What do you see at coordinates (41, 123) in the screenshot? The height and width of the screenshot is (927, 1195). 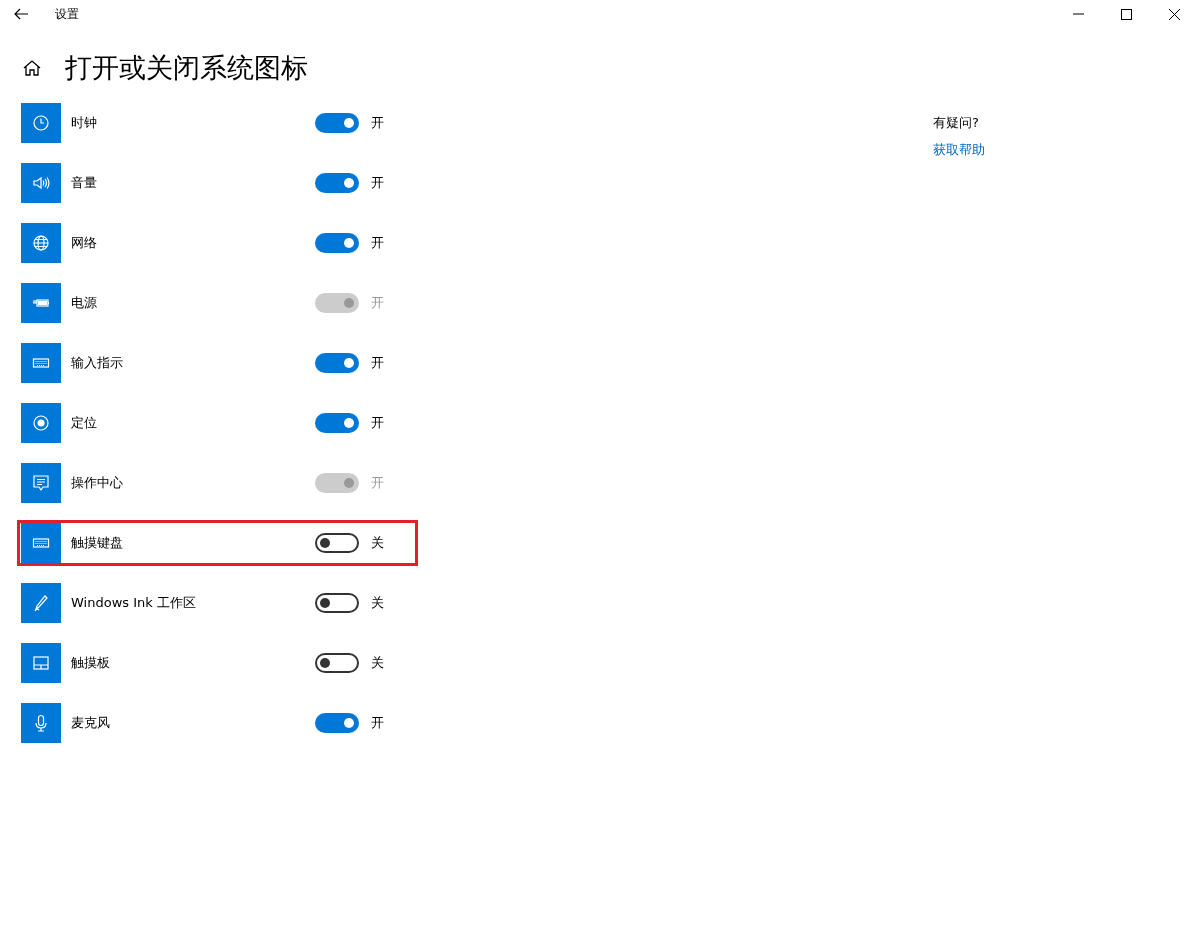 I see `clock-icon` at bounding box center [41, 123].